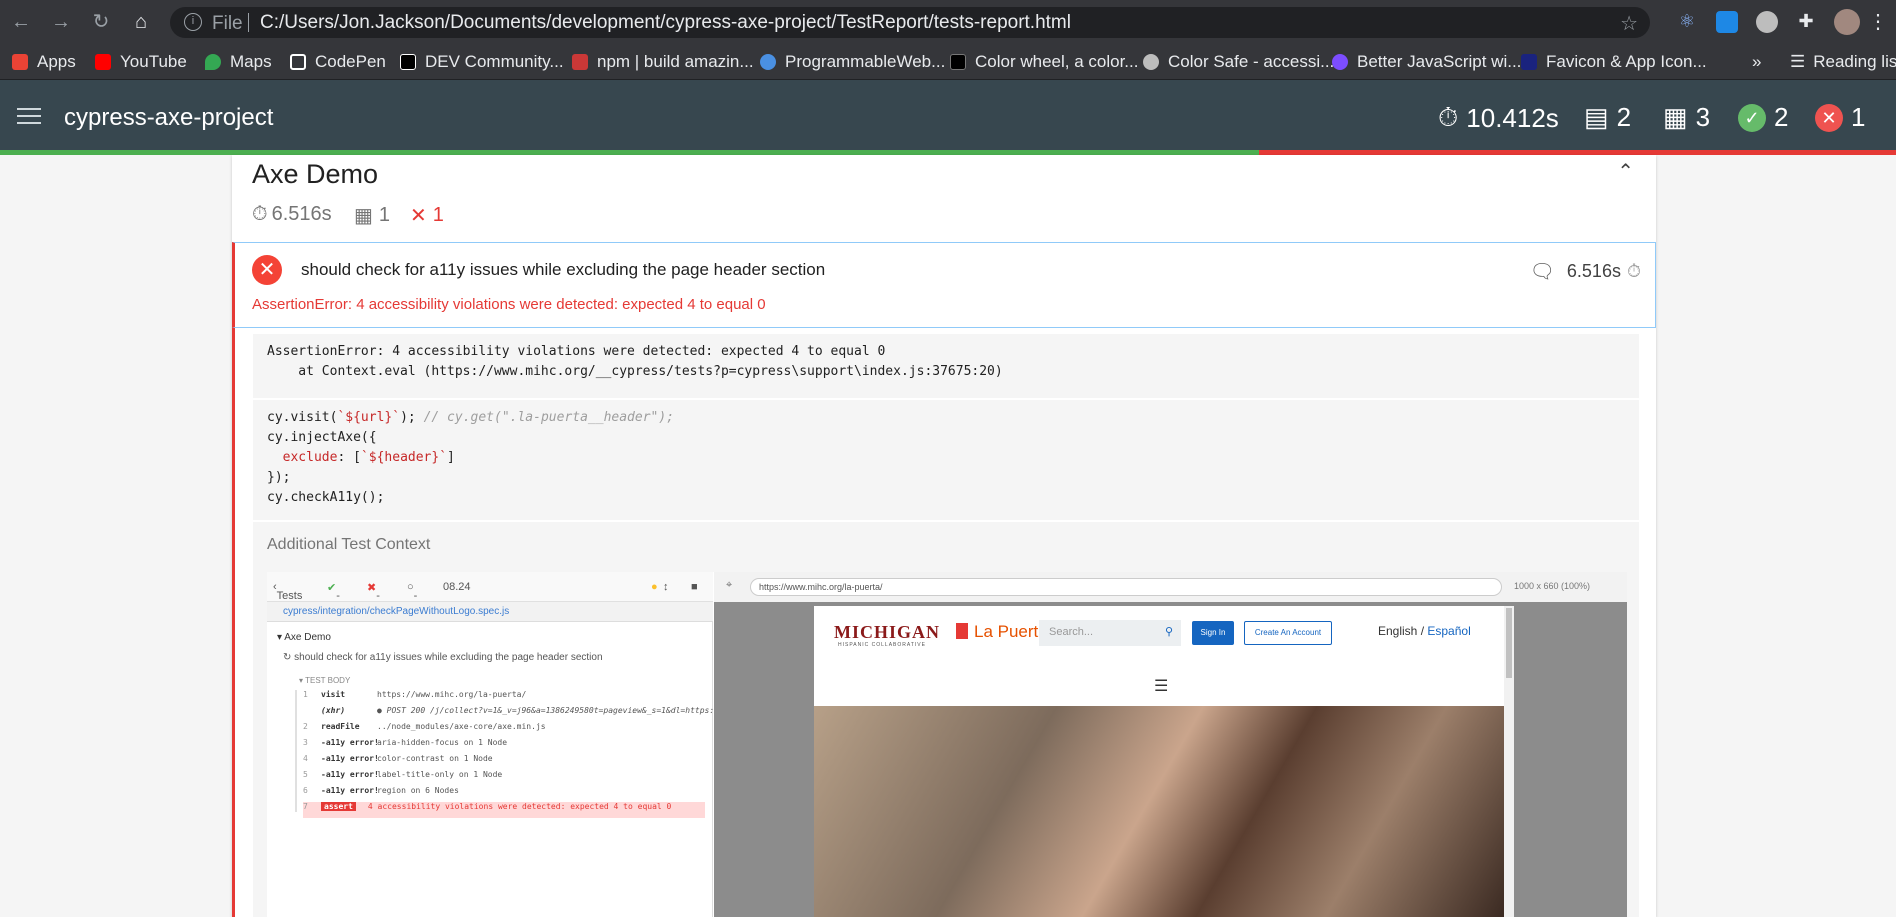  What do you see at coordinates (412, 597) in the screenshot?
I see `pending-stat: ○ --` at bounding box center [412, 597].